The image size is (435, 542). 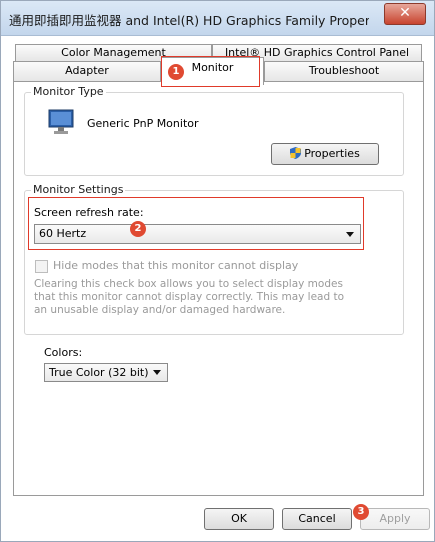 I want to click on properties-label: Properties, so click(x=332, y=153).